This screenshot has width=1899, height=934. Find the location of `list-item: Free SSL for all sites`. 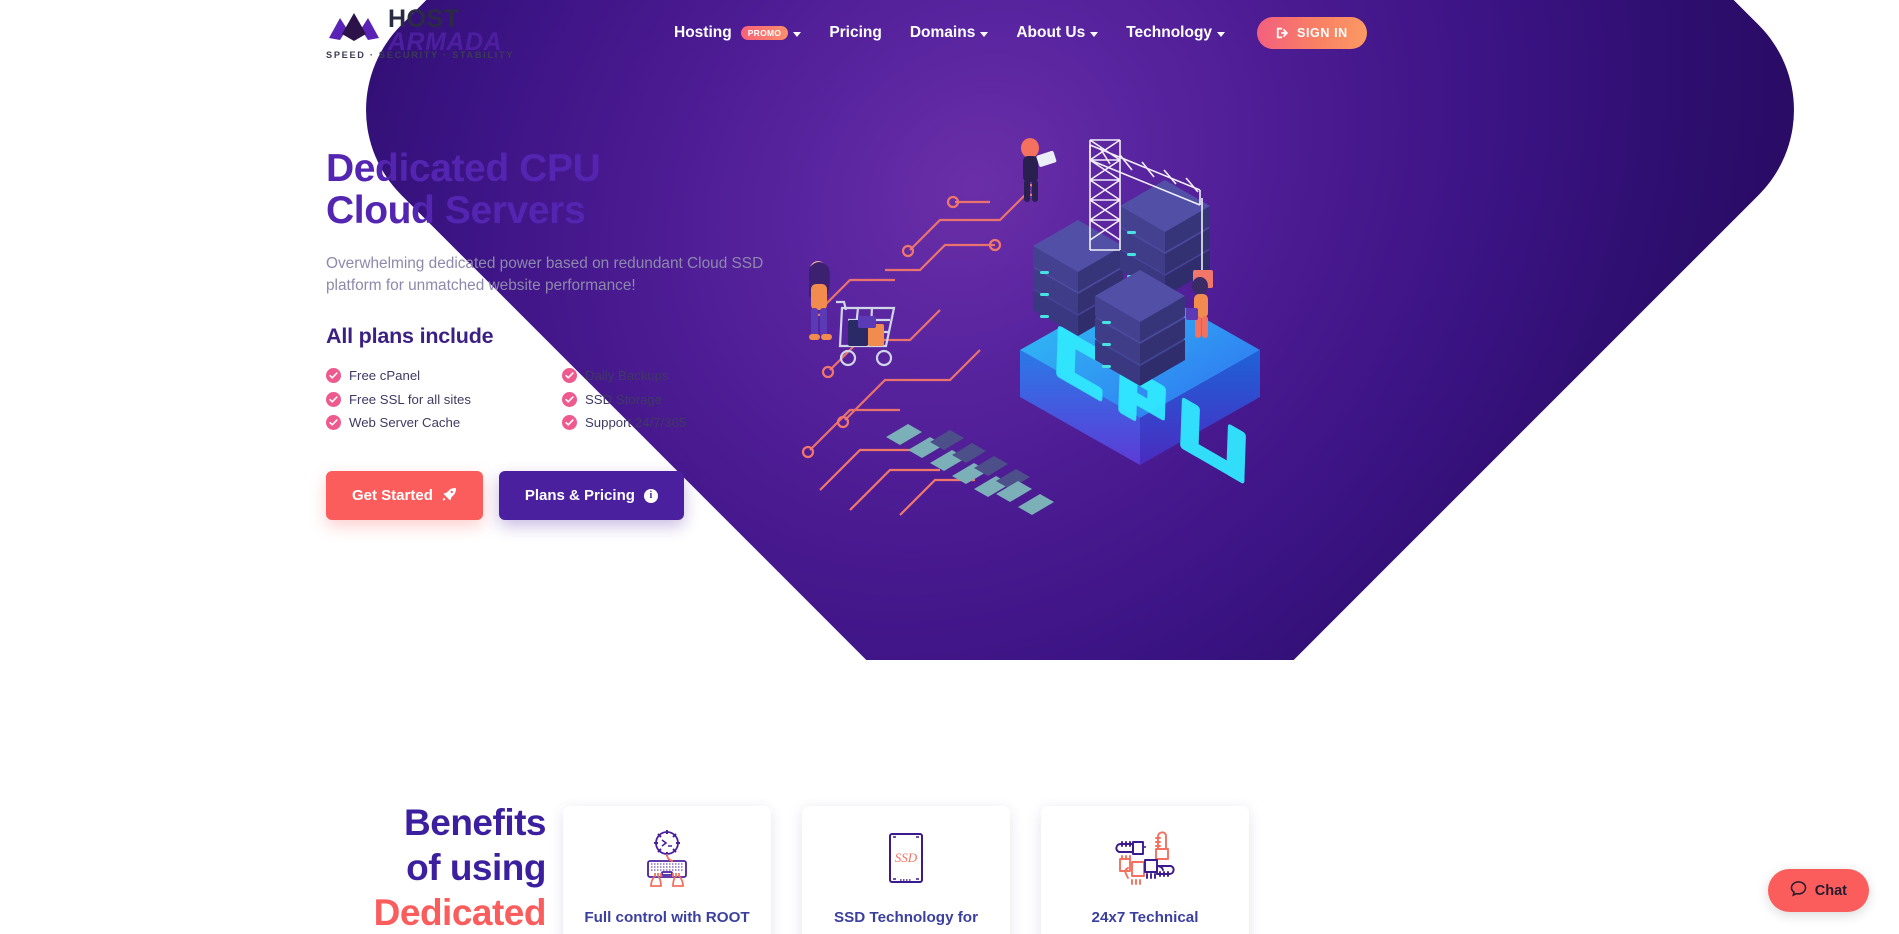

list-item: Free SSL for all sites is located at coordinates (444, 399).